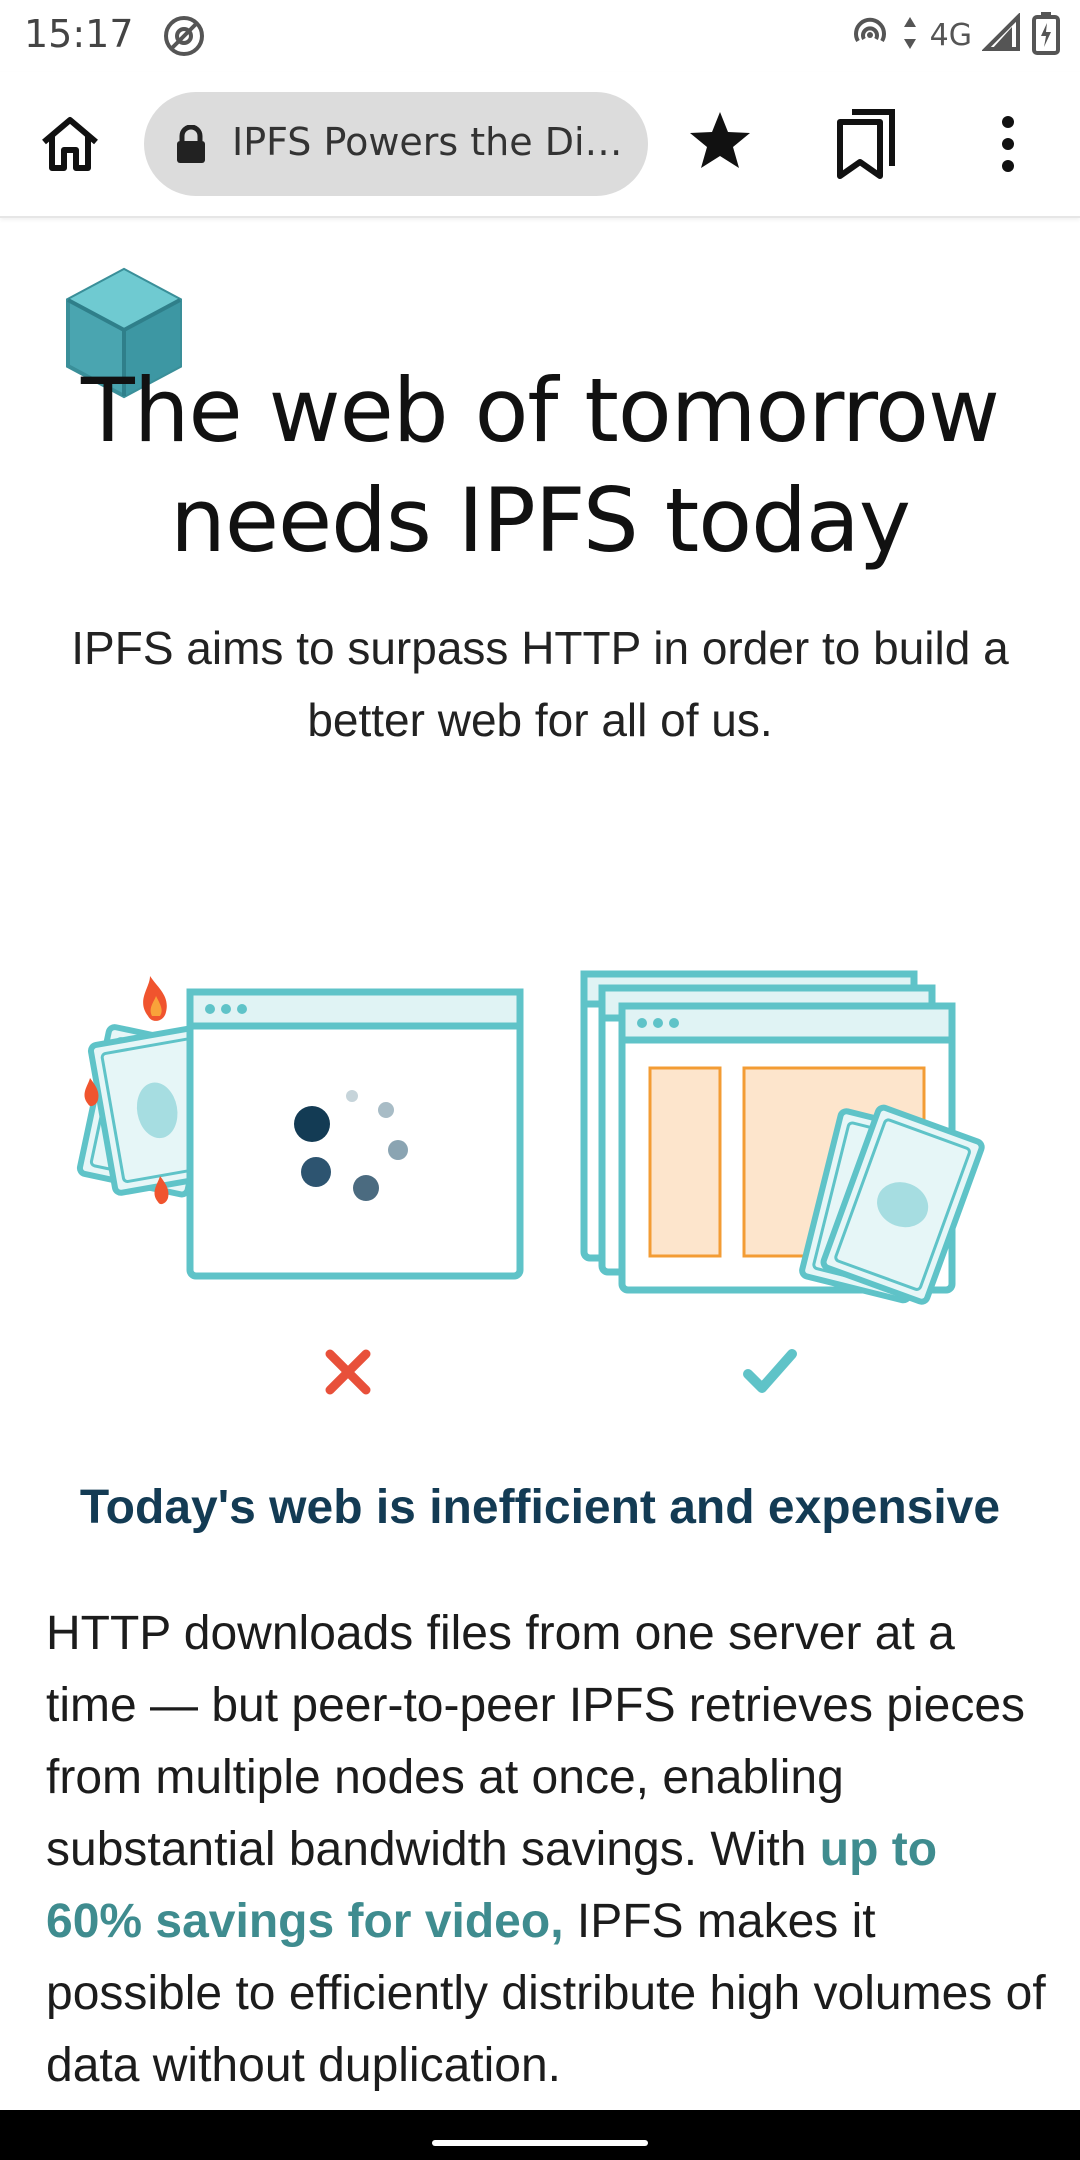 This screenshot has height=2160, width=1080. Describe the element at coordinates (870, 35) in the screenshot. I see `hotspot-icon` at that location.